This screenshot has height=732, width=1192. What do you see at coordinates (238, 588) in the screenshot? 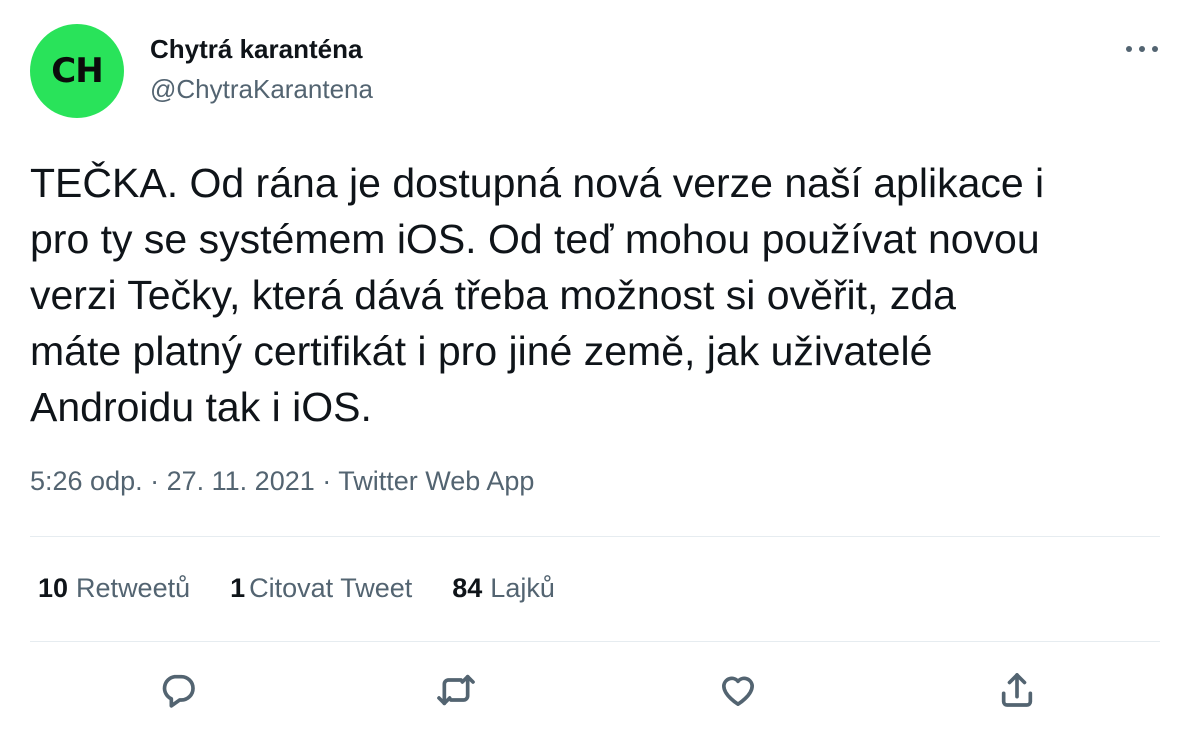
I see `quotes-count: 1` at bounding box center [238, 588].